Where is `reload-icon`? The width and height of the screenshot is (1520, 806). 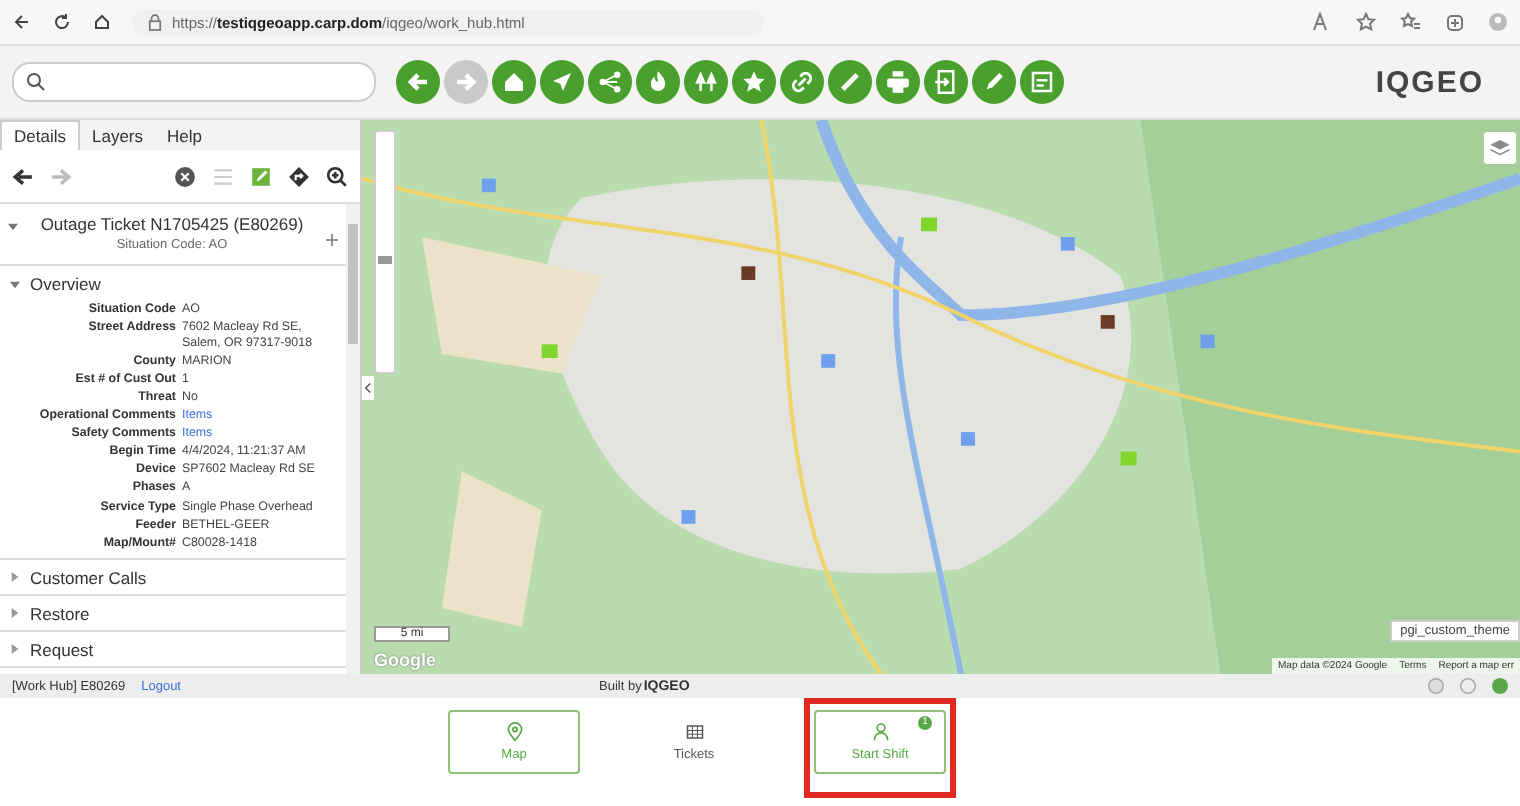 reload-icon is located at coordinates (62, 22).